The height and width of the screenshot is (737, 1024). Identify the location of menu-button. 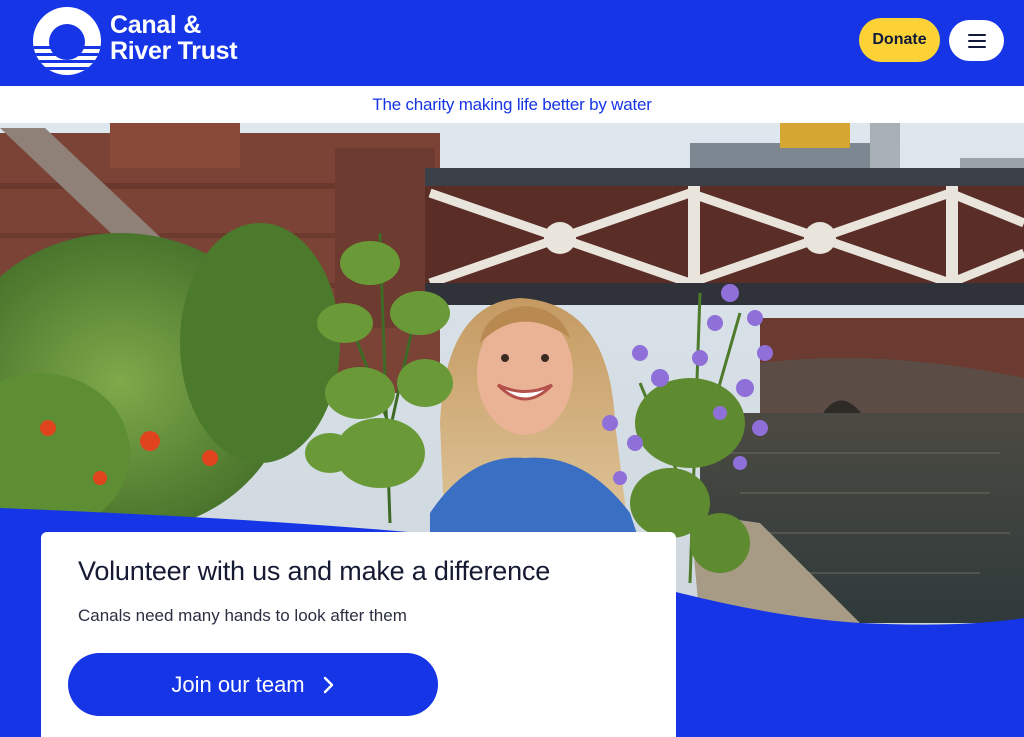
(976, 40).